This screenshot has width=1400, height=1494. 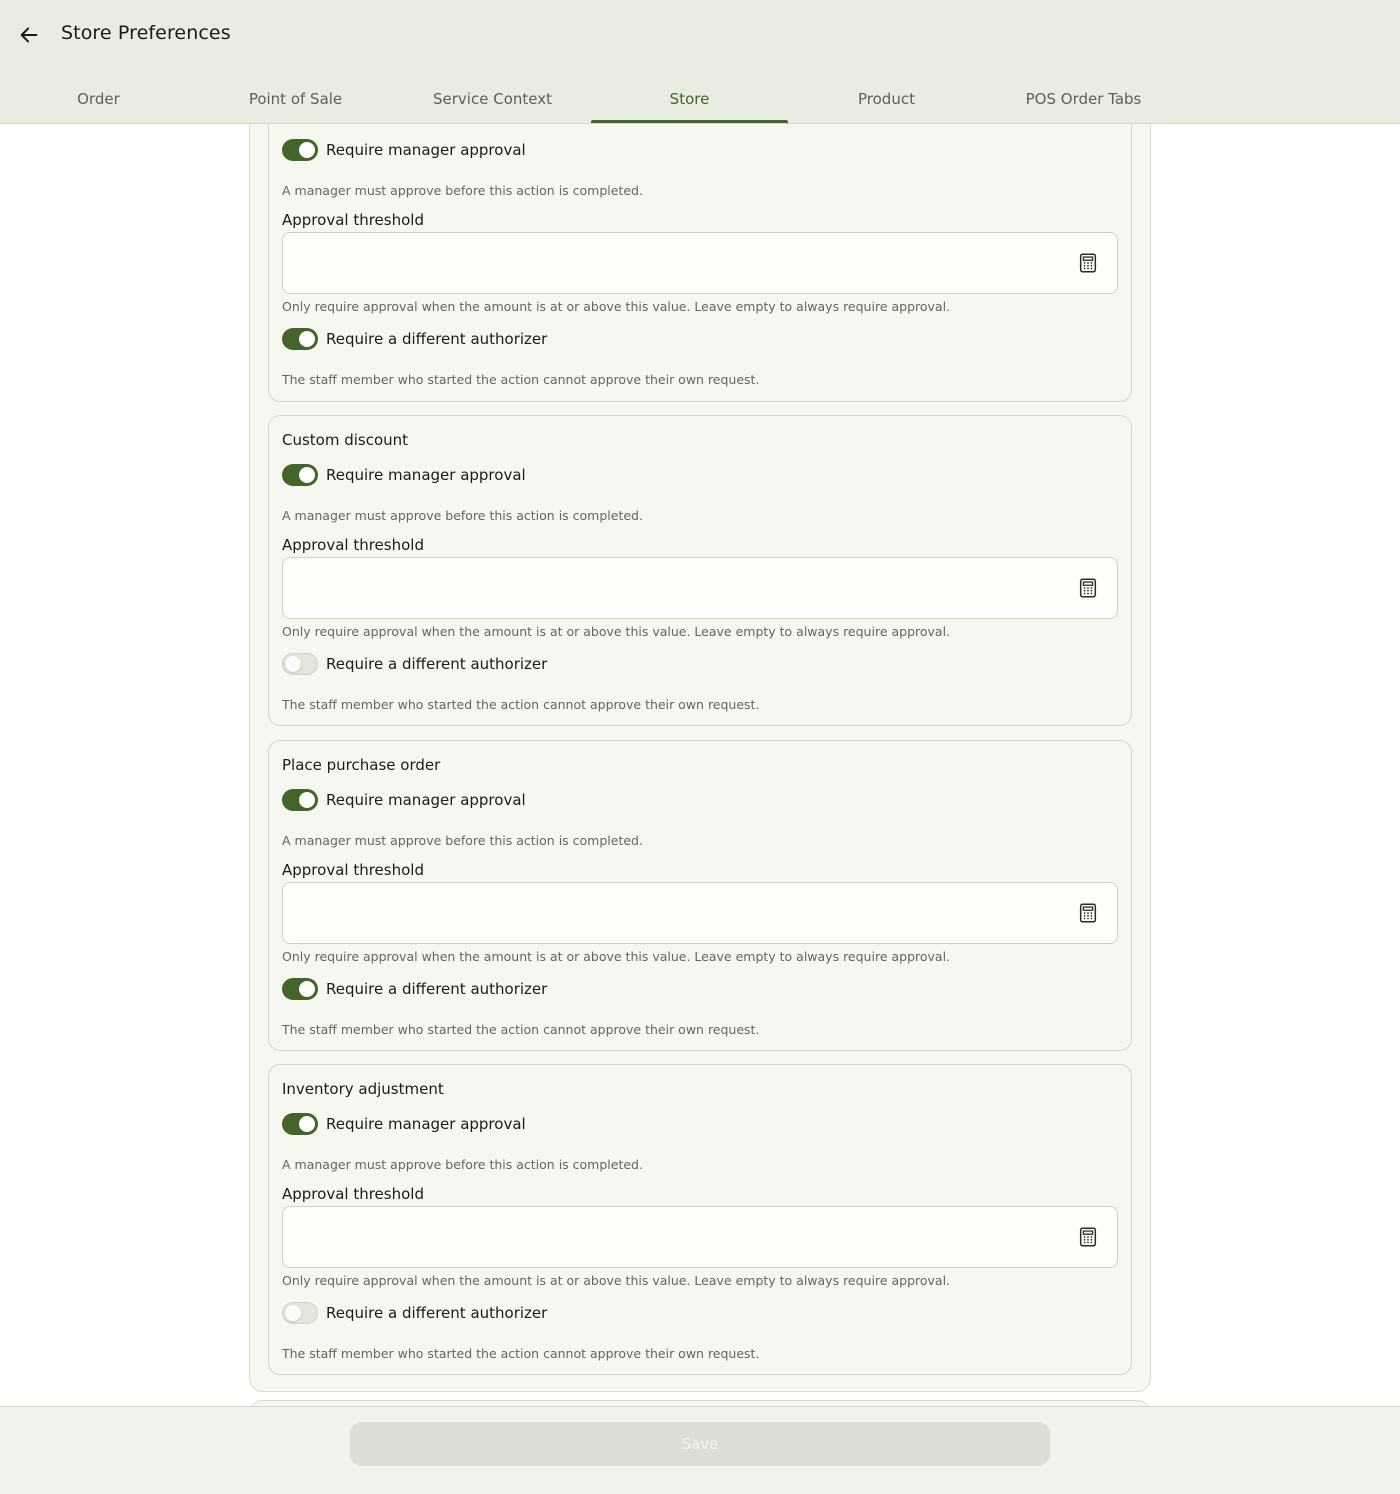 What do you see at coordinates (361, 765) in the screenshot?
I see `section-title: Place purchase order` at bounding box center [361, 765].